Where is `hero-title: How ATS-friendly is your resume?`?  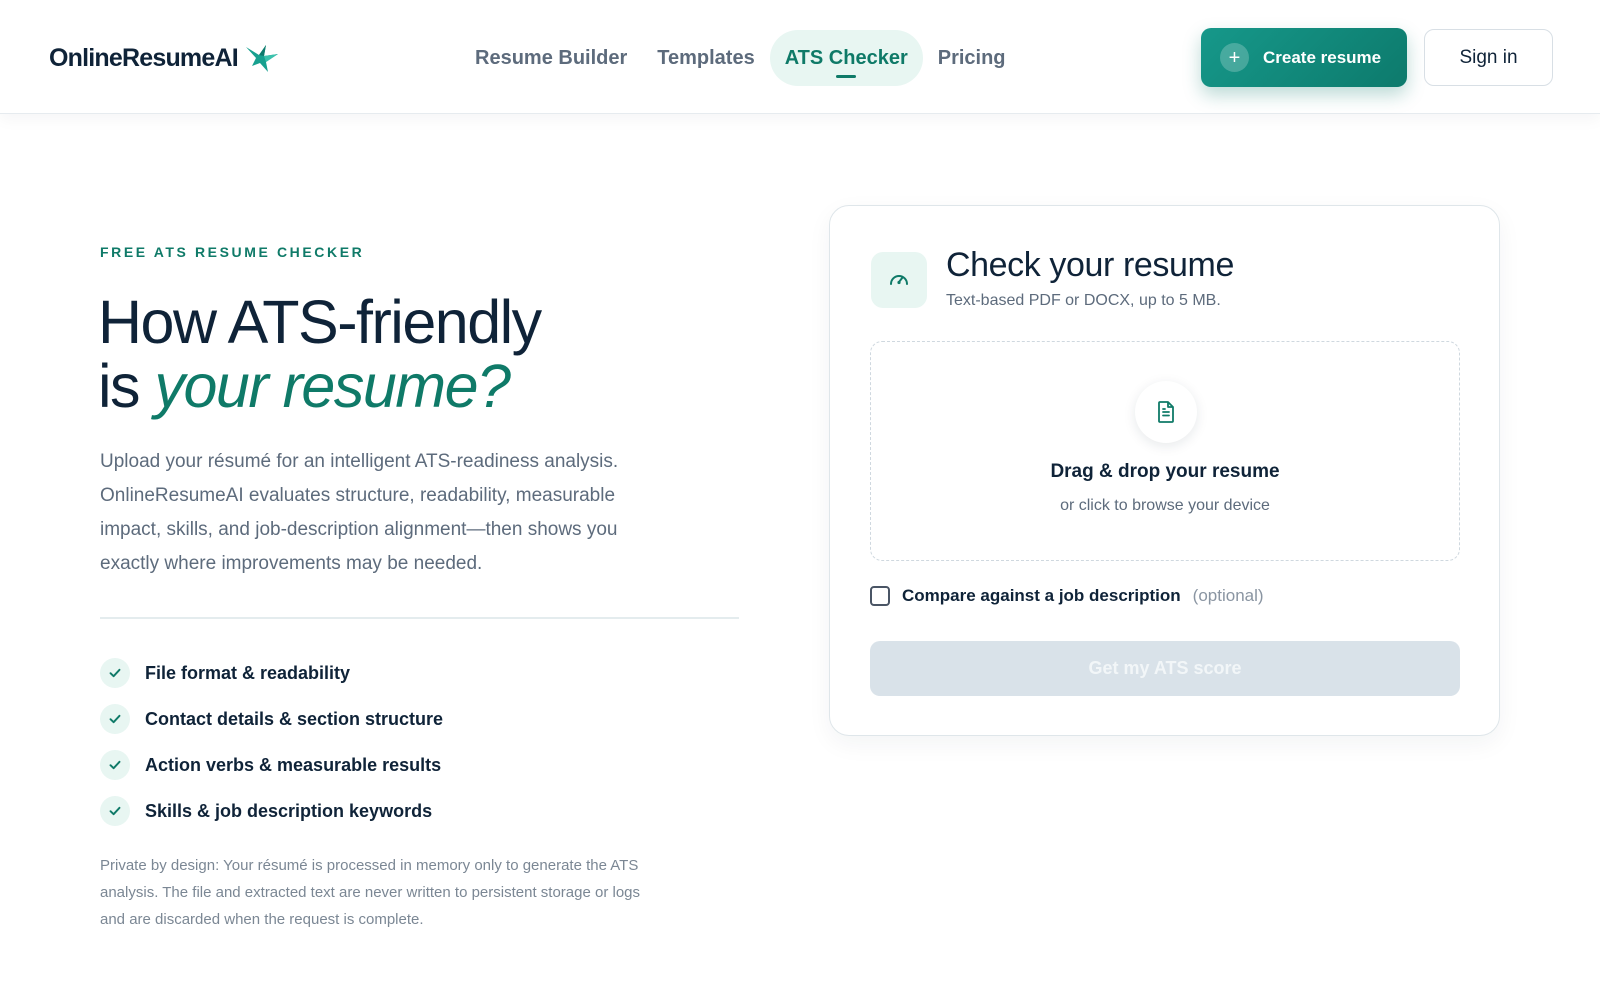 hero-title: How ATS-friendly is your resume? is located at coordinates (320, 354).